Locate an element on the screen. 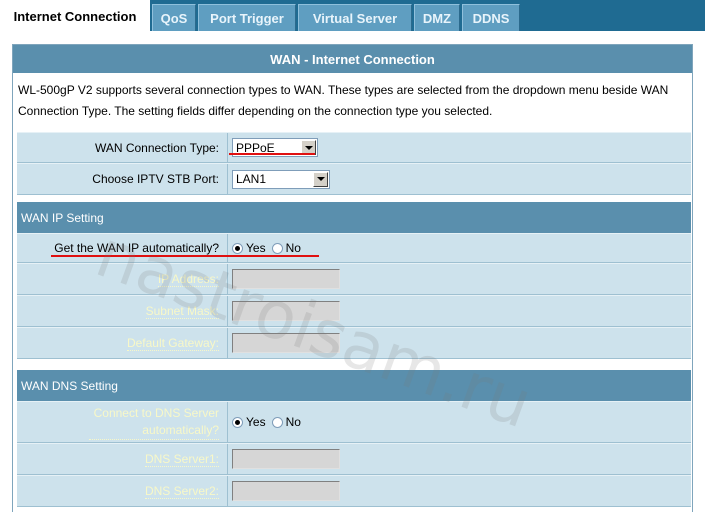 This screenshot has width=705, height=512. page-title: WAN - Internet Connection is located at coordinates (352, 59).